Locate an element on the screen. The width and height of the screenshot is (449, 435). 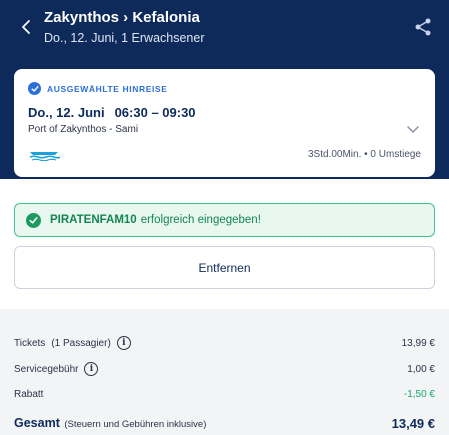
promo-success-banner: PIRATENFAM10 erfolgreich eingegeben! is located at coordinates (224, 220).